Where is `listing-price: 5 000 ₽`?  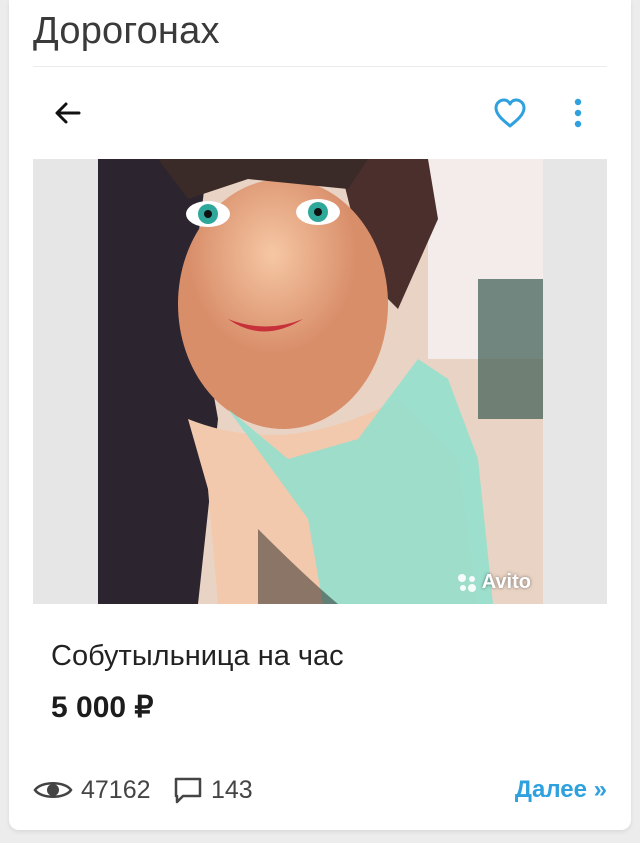
listing-price: 5 000 ₽ is located at coordinates (102, 707).